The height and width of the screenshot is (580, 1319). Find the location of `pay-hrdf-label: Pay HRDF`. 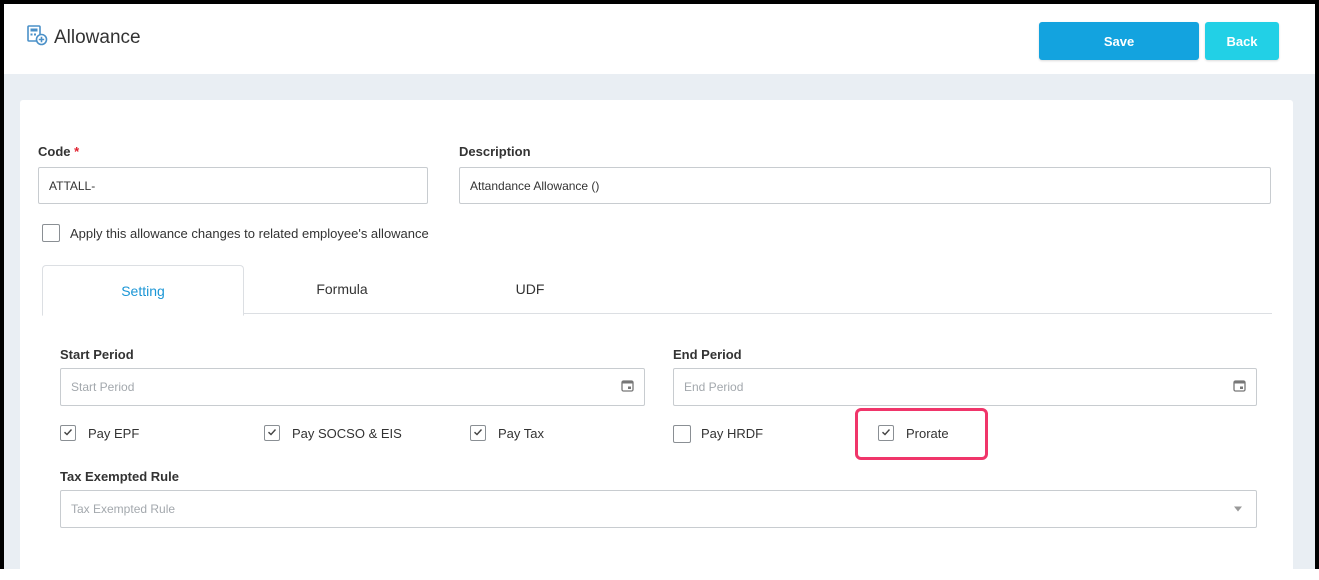

pay-hrdf-label: Pay HRDF is located at coordinates (732, 433).